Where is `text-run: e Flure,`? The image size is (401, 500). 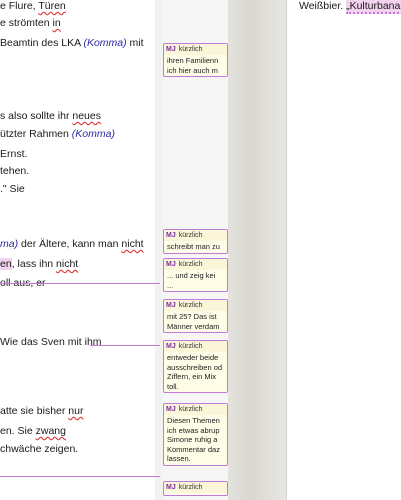
text-run: e Flure, is located at coordinates (19, 6).